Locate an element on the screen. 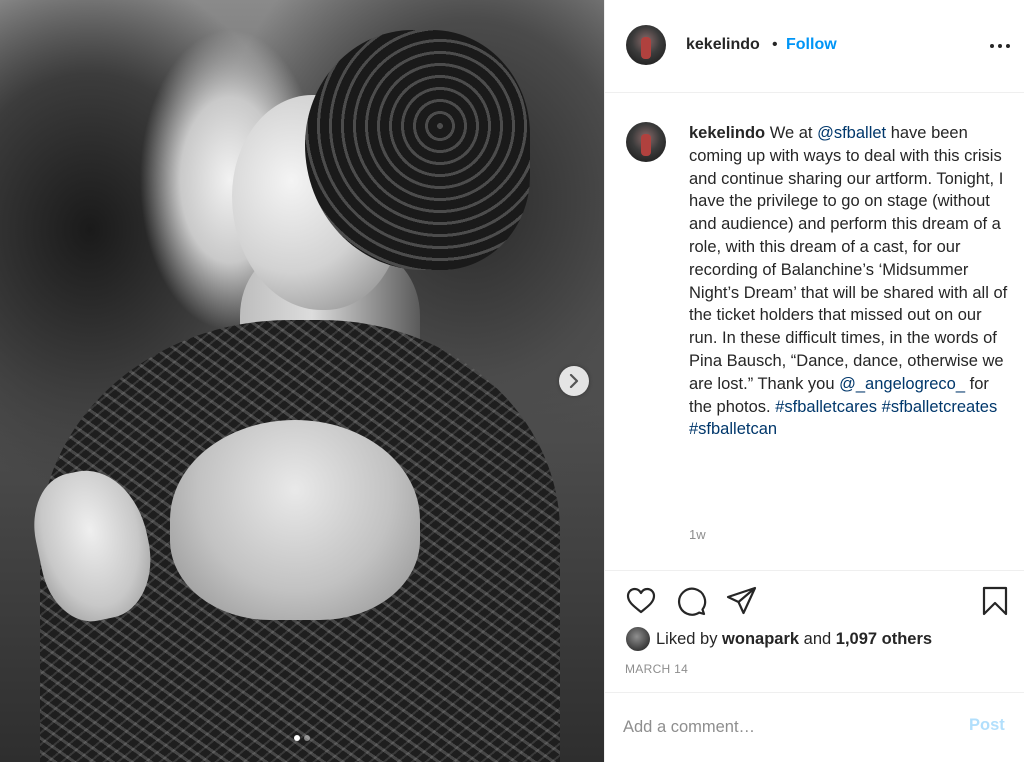  likes-summary: Liked by wonapark and 1,097 others is located at coordinates (794, 639).